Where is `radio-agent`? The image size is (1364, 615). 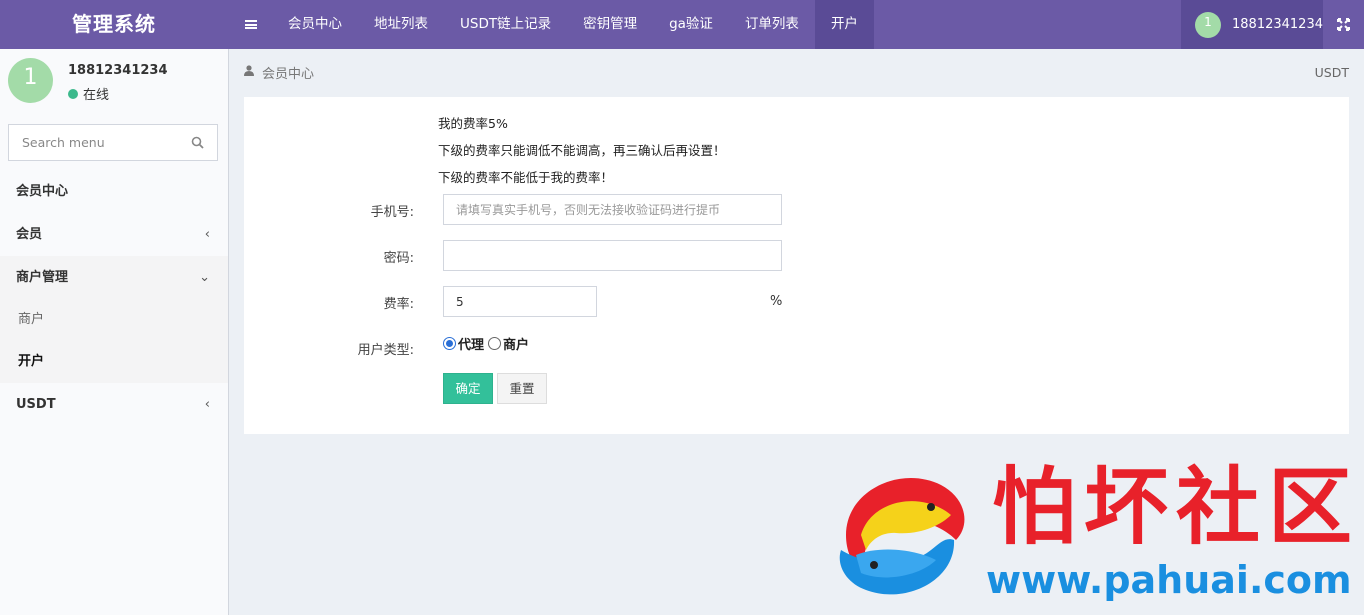
radio-agent is located at coordinates (449, 343).